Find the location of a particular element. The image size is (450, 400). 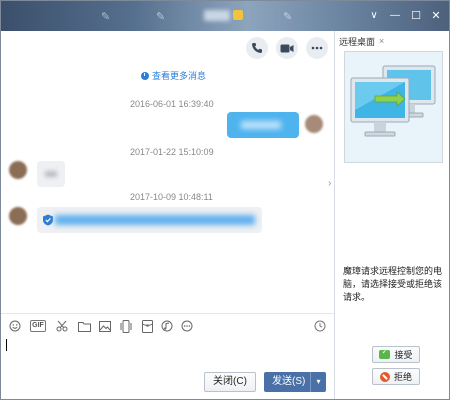

gif-button: GIF is located at coordinates (38, 326).